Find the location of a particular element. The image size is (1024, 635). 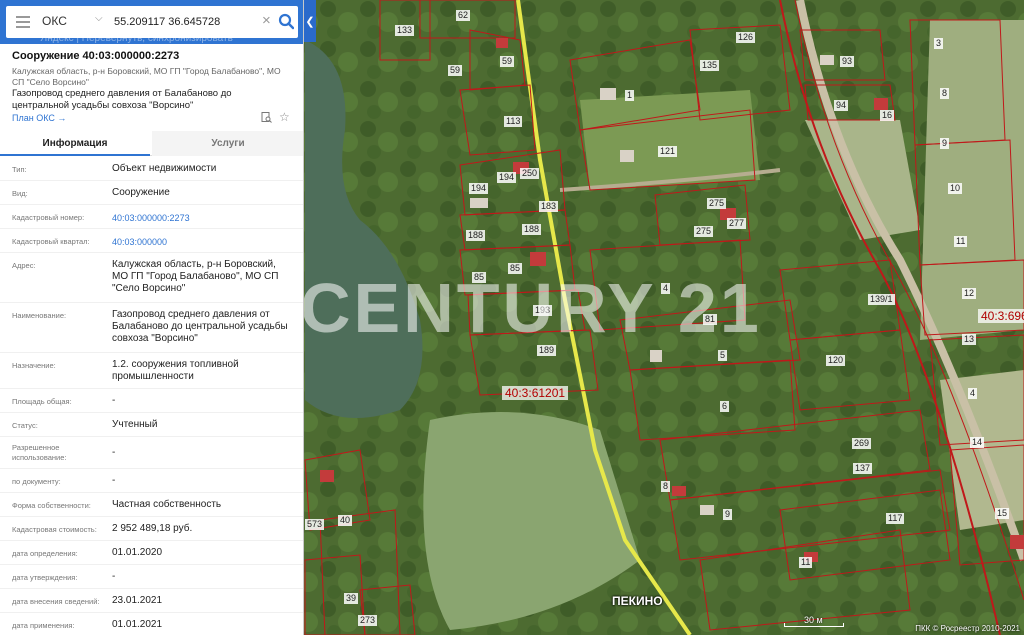

detail-label: Форма собственности: is located at coordinates (51, 505).